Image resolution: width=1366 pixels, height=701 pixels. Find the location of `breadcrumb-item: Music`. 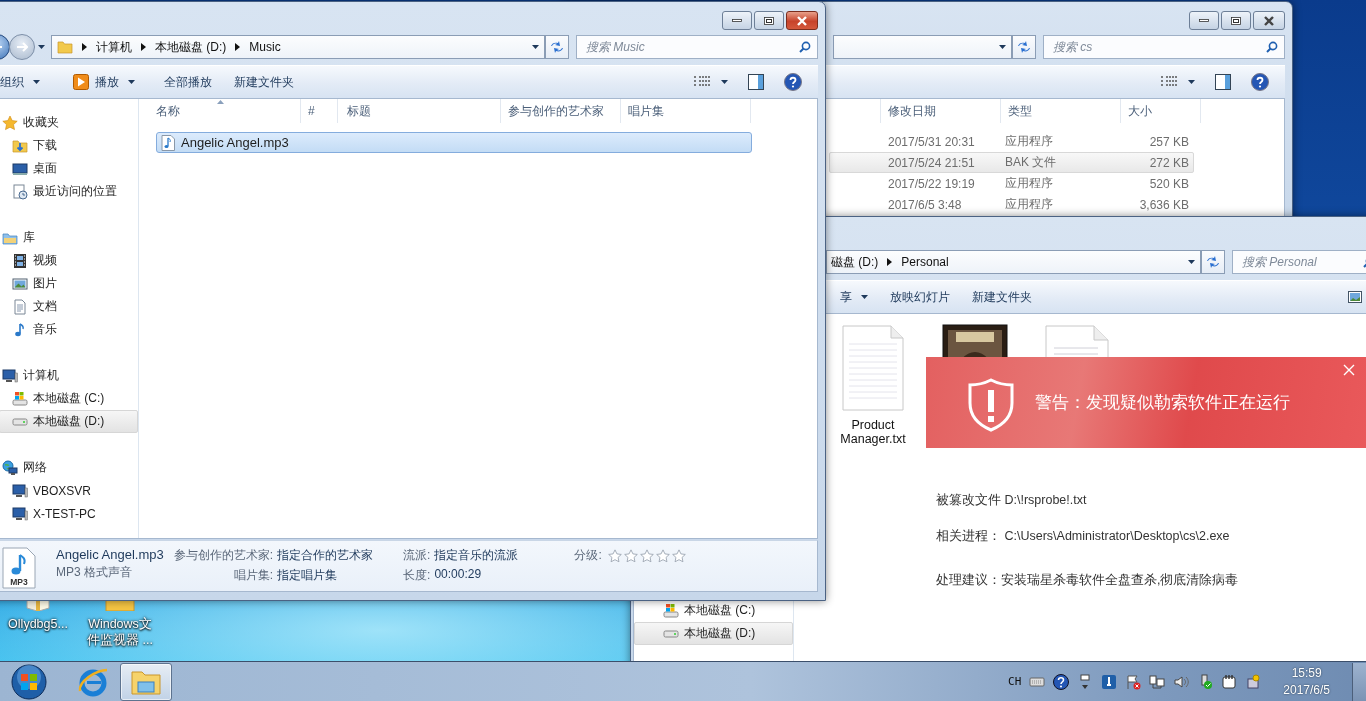

breadcrumb-item: Music is located at coordinates (265, 47).